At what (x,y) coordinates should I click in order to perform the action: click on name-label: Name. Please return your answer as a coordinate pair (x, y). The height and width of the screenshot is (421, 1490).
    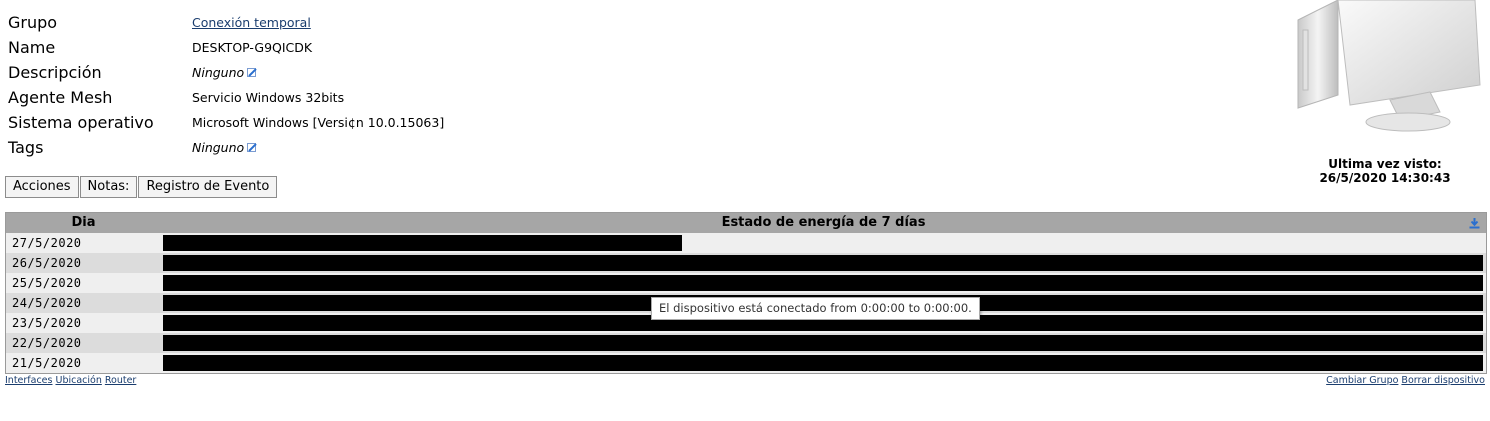
    Looking at the image, I should click on (32, 47).